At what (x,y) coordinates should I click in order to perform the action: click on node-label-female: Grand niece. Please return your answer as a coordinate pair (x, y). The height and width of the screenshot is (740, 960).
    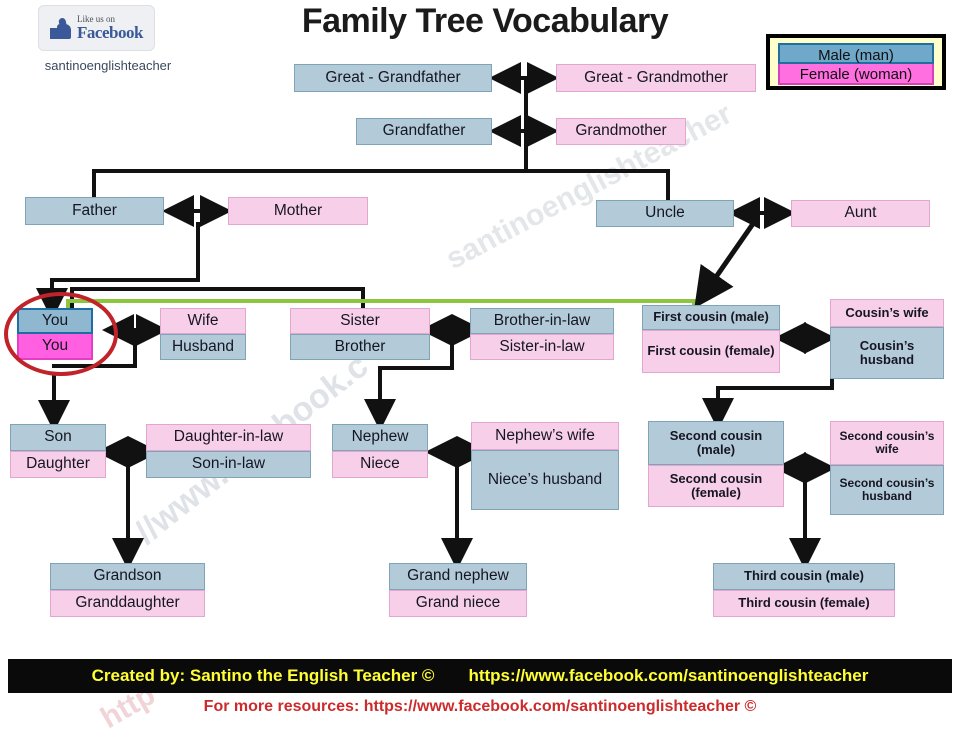
    Looking at the image, I should click on (458, 603).